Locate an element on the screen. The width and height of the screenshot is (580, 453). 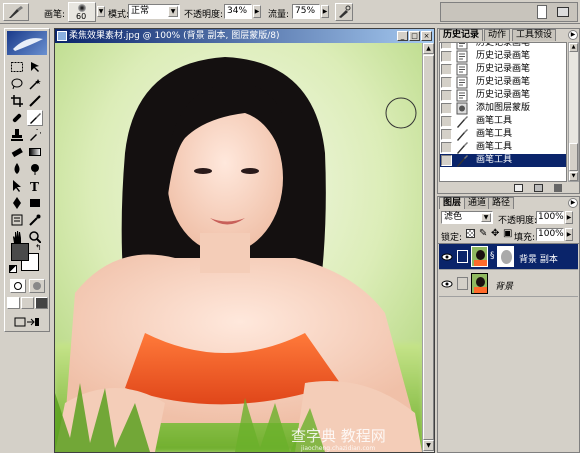
healing-brush-tool-icon is located at coordinates (17, 118).